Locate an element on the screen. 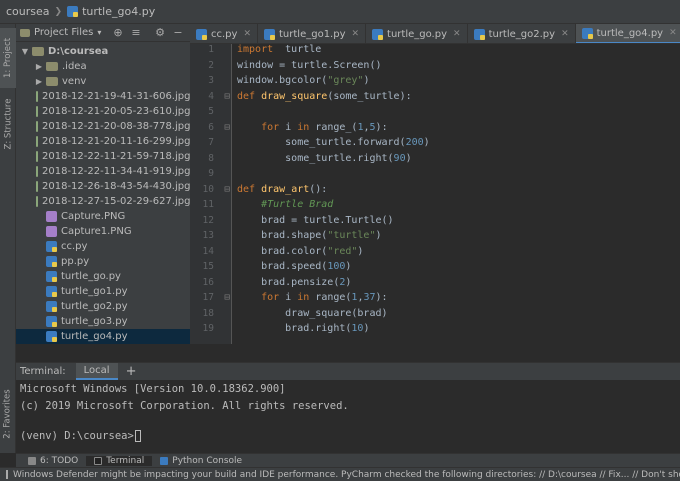  editor-tab: turtle_go.py ✕ is located at coordinates (417, 33).